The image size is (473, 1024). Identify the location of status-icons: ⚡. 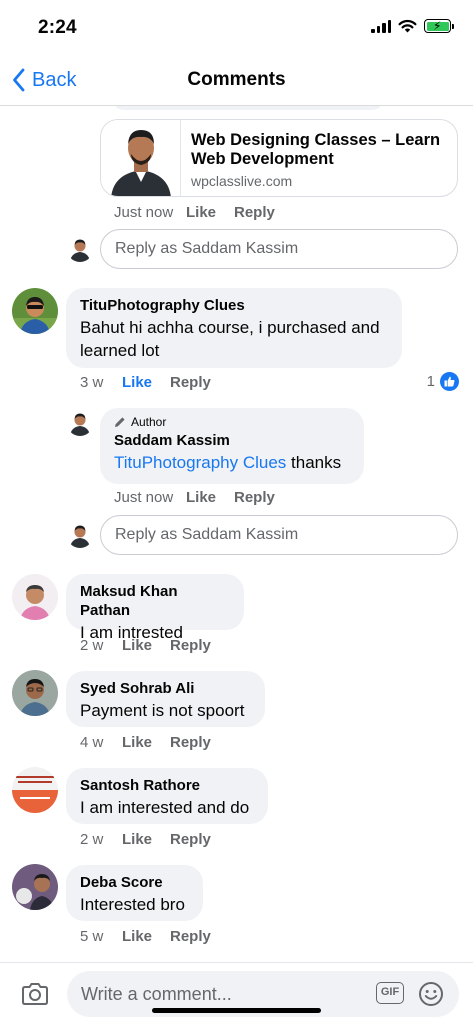
(412, 26).